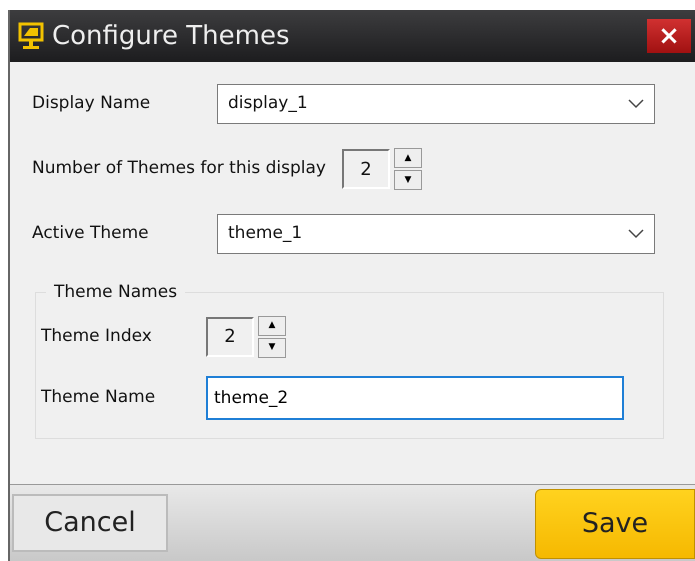  I want to click on theme-count-field: 2, so click(366, 169).